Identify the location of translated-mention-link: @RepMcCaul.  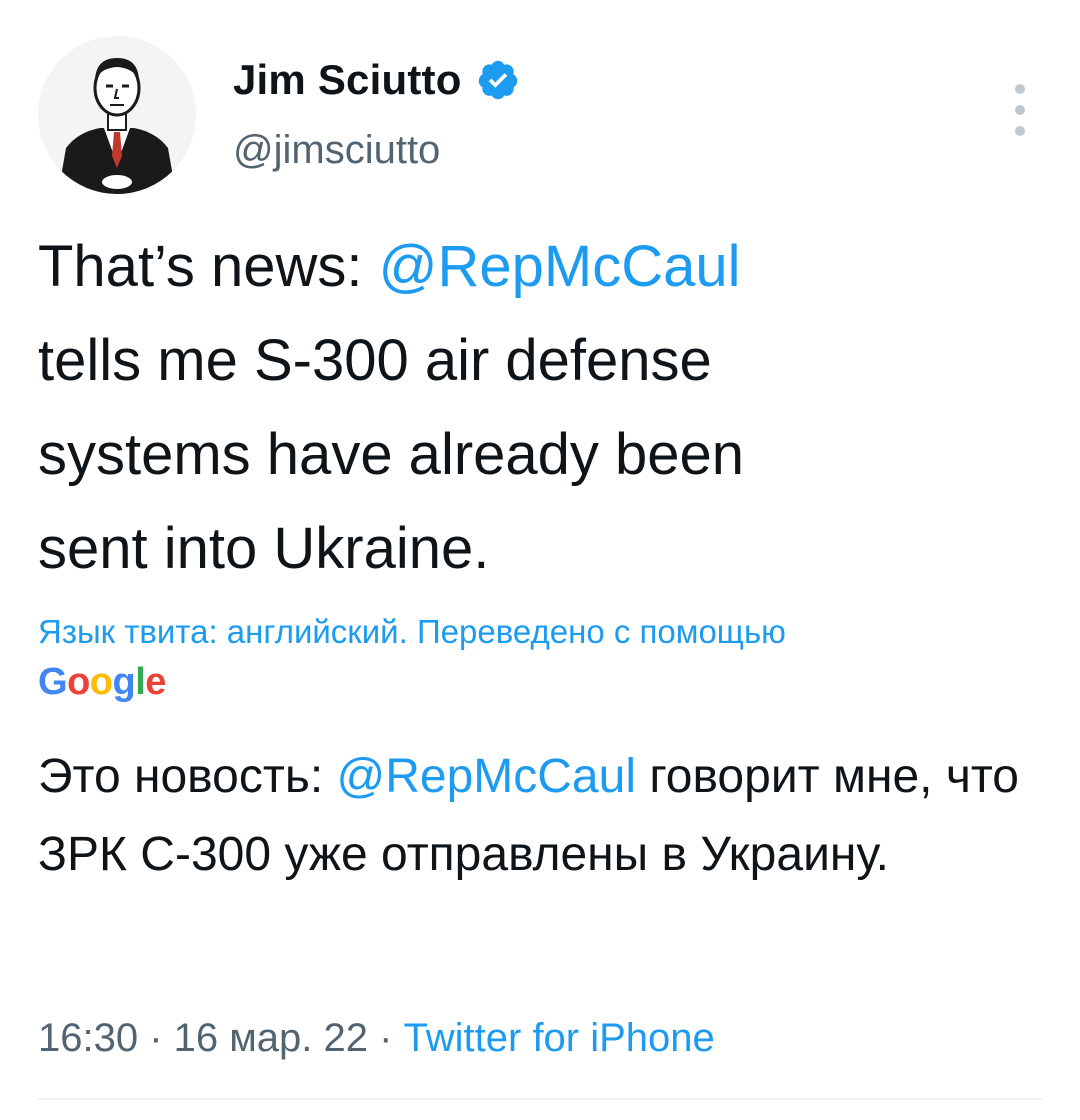
(486, 776).